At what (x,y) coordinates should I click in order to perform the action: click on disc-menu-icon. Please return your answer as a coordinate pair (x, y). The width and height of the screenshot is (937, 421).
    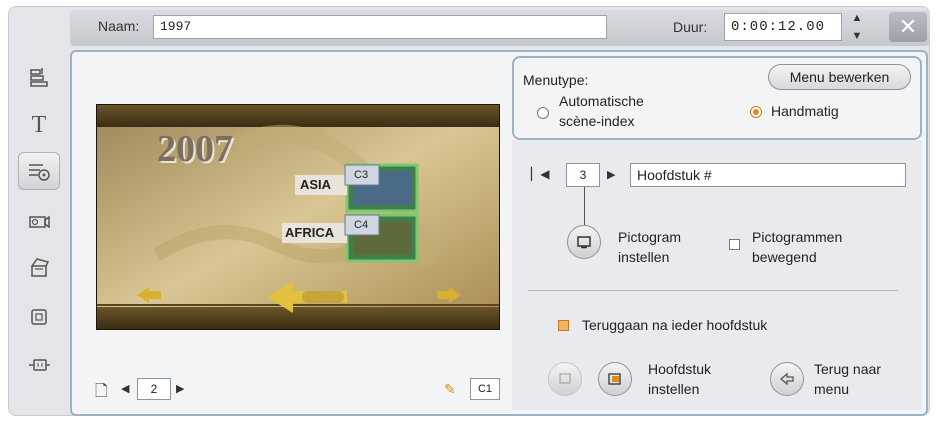
    Looking at the image, I should click on (39, 172).